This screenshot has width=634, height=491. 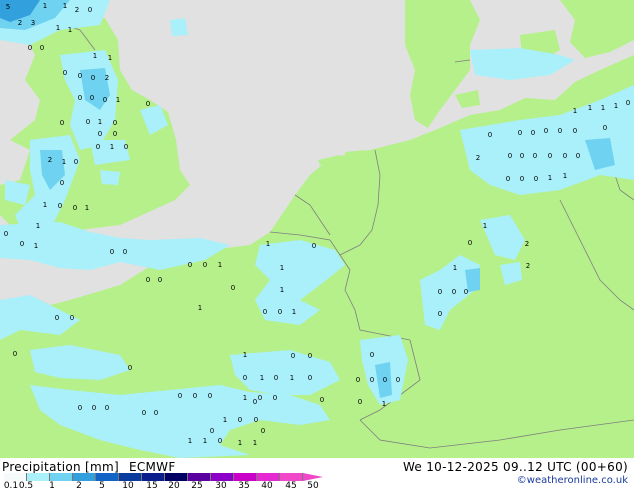 I want to click on scale-tick-label: 40, so click(x=267, y=486).